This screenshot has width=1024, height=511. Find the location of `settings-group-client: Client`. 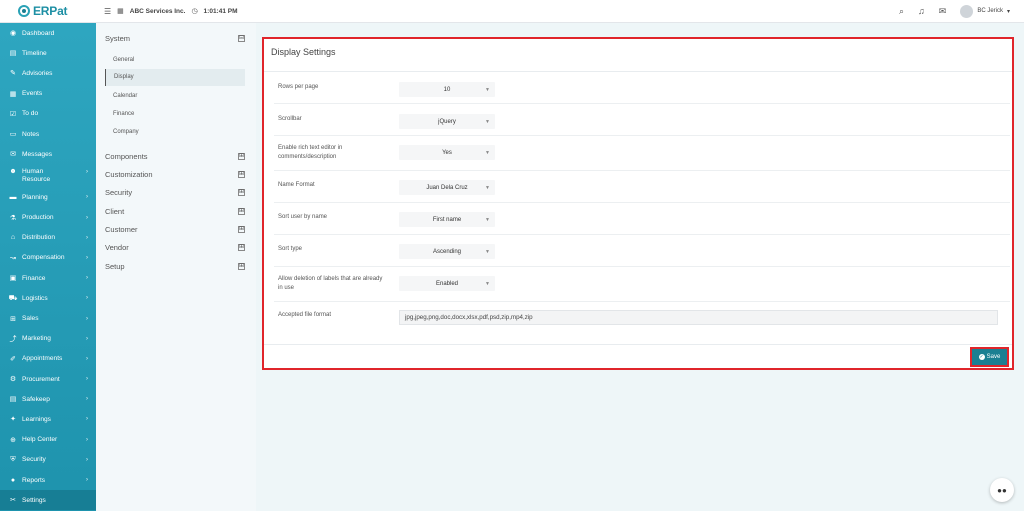

settings-group-client: Client is located at coordinates (114, 211).